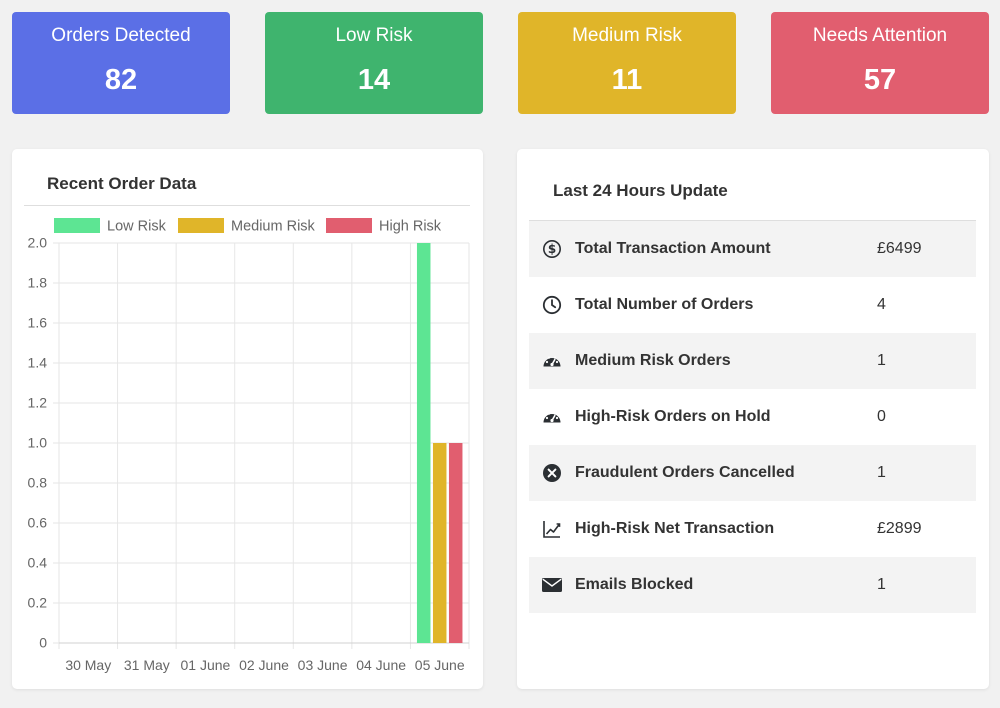 The width and height of the screenshot is (1000, 708). What do you see at coordinates (640, 190) in the screenshot?
I see `last-24-hours-title: Last 24 Hours Update` at bounding box center [640, 190].